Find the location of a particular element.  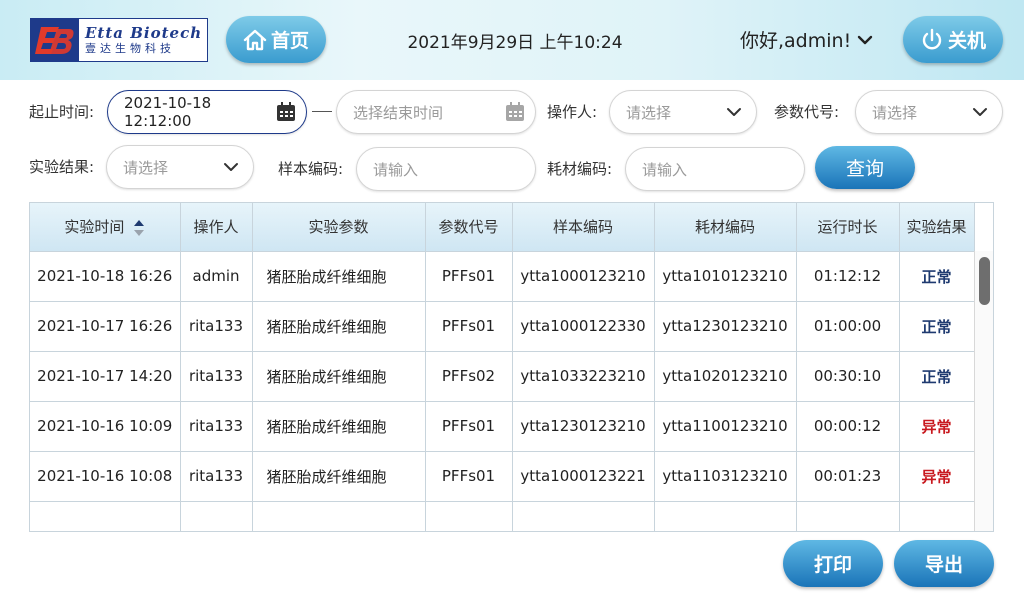

column-header-time: 实验时间 is located at coordinates (105, 227).